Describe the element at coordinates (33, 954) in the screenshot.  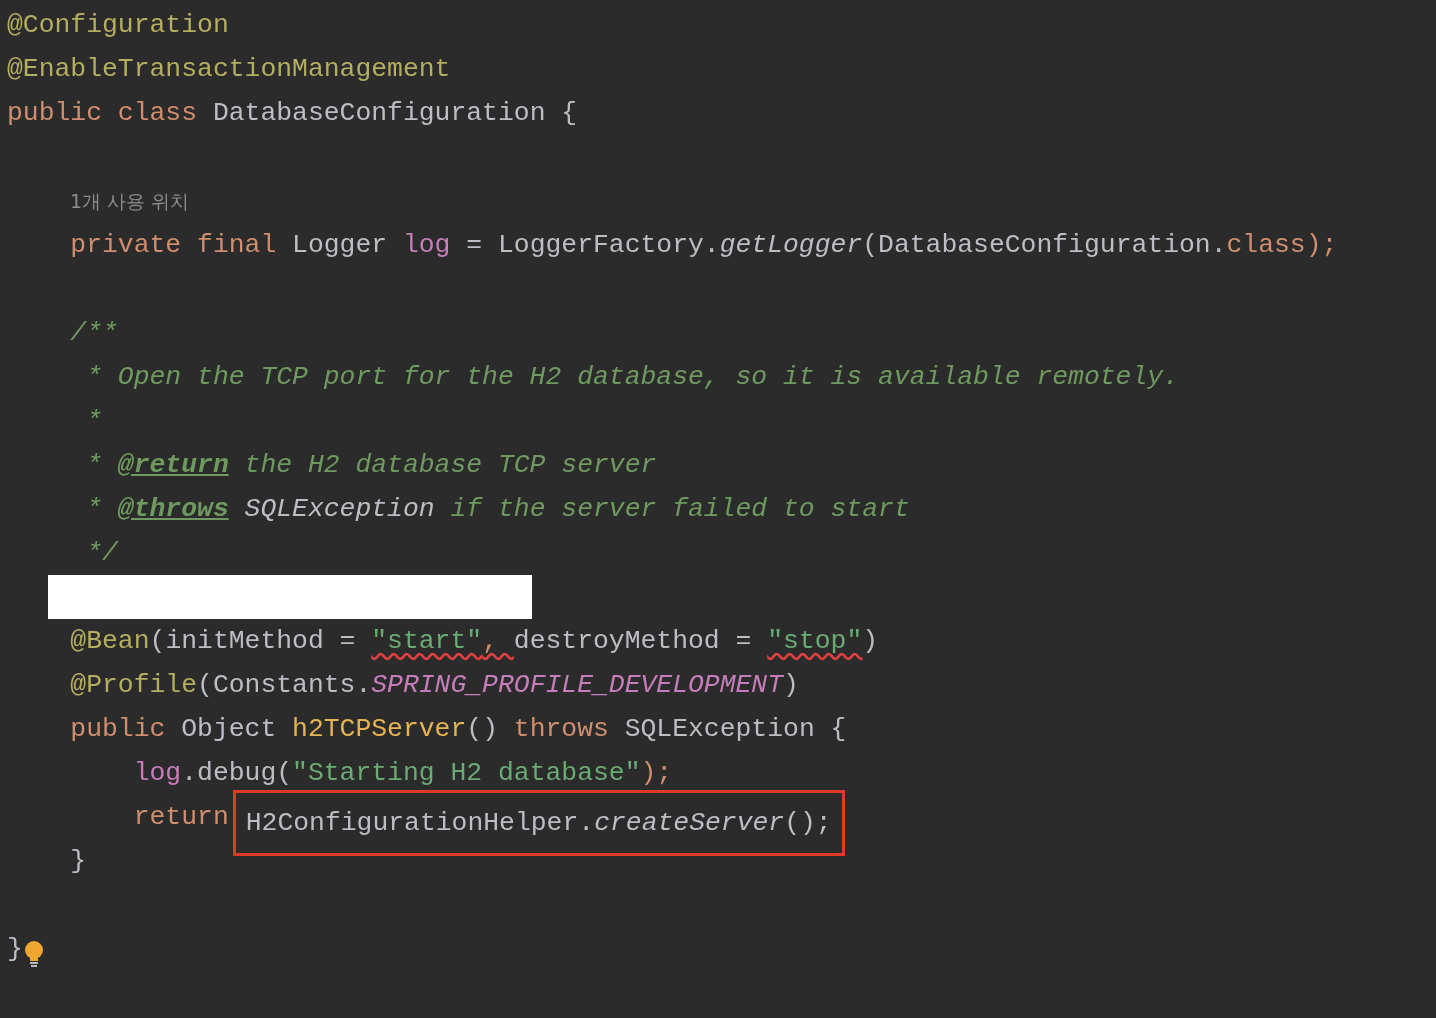
I see `lightbulb-icon` at that location.